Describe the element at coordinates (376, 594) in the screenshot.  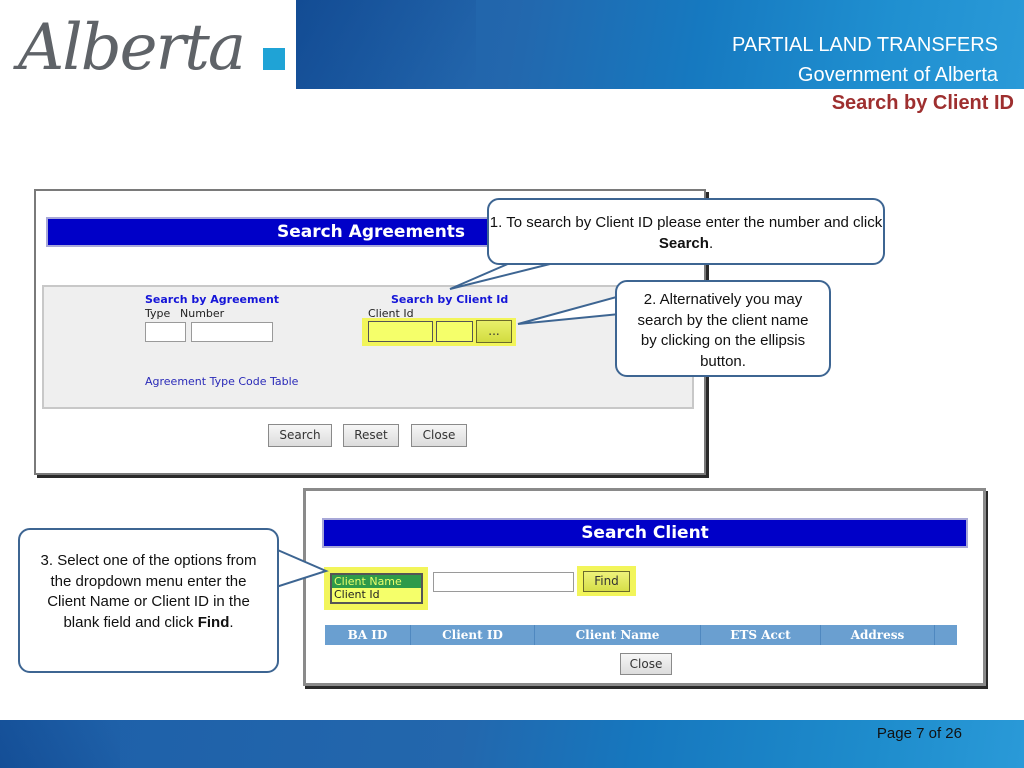
I see `search-type-option-client-id: Client Id` at that location.